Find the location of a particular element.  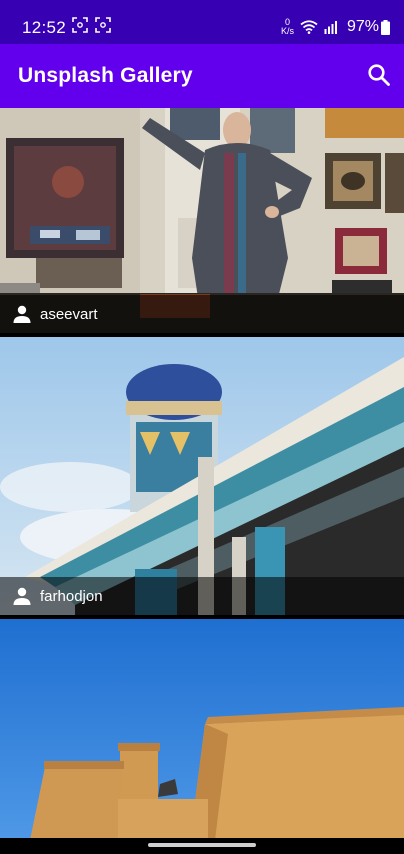

status-time: 12:52 is located at coordinates (44, 27).